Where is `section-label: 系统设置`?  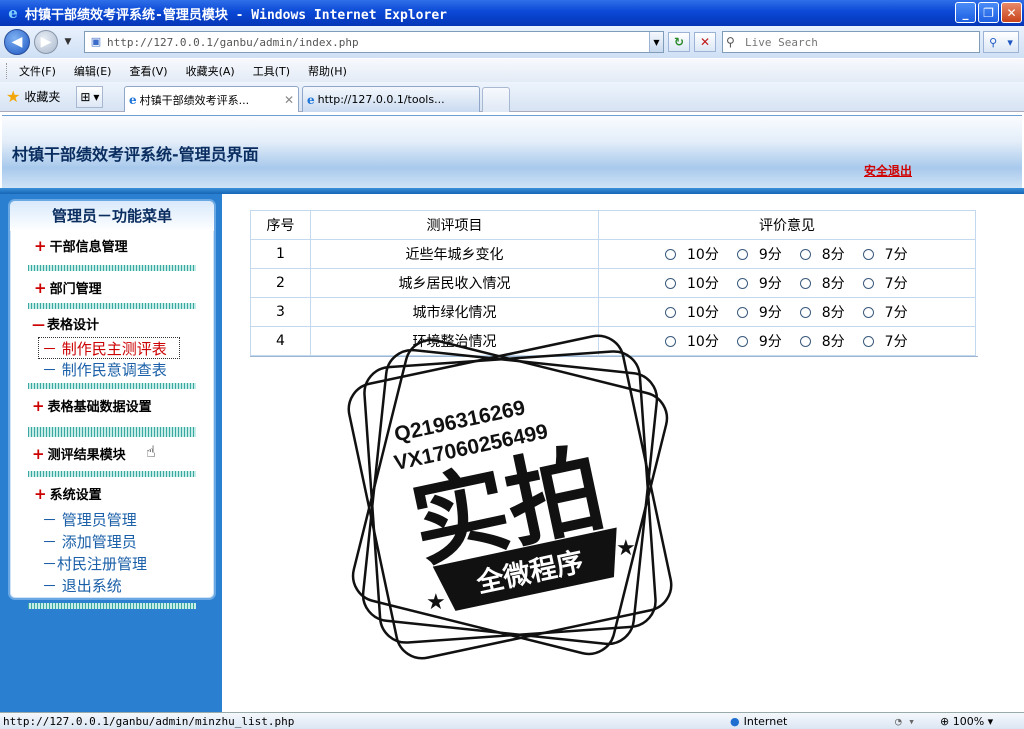
section-label: 系统设置 is located at coordinates (75, 495).